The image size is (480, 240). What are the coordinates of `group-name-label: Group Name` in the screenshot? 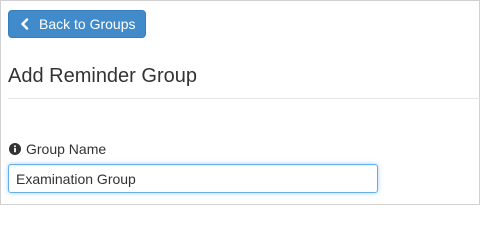 It's located at (57, 149).